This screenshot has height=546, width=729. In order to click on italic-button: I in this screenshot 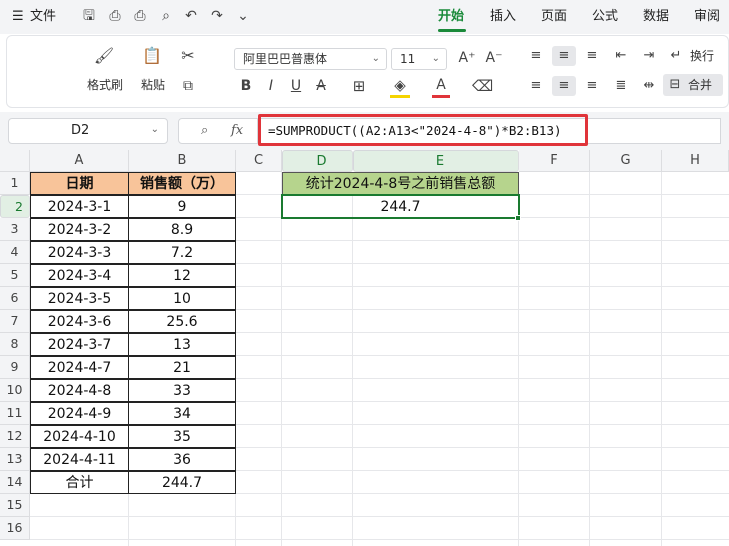, I will do `click(271, 86)`.